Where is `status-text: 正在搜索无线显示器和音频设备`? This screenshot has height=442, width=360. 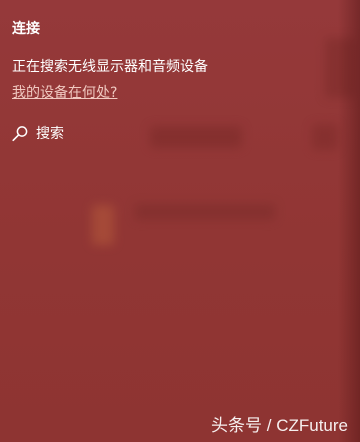
status-text: 正在搜索无线显示器和音频设备 is located at coordinates (110, 67).